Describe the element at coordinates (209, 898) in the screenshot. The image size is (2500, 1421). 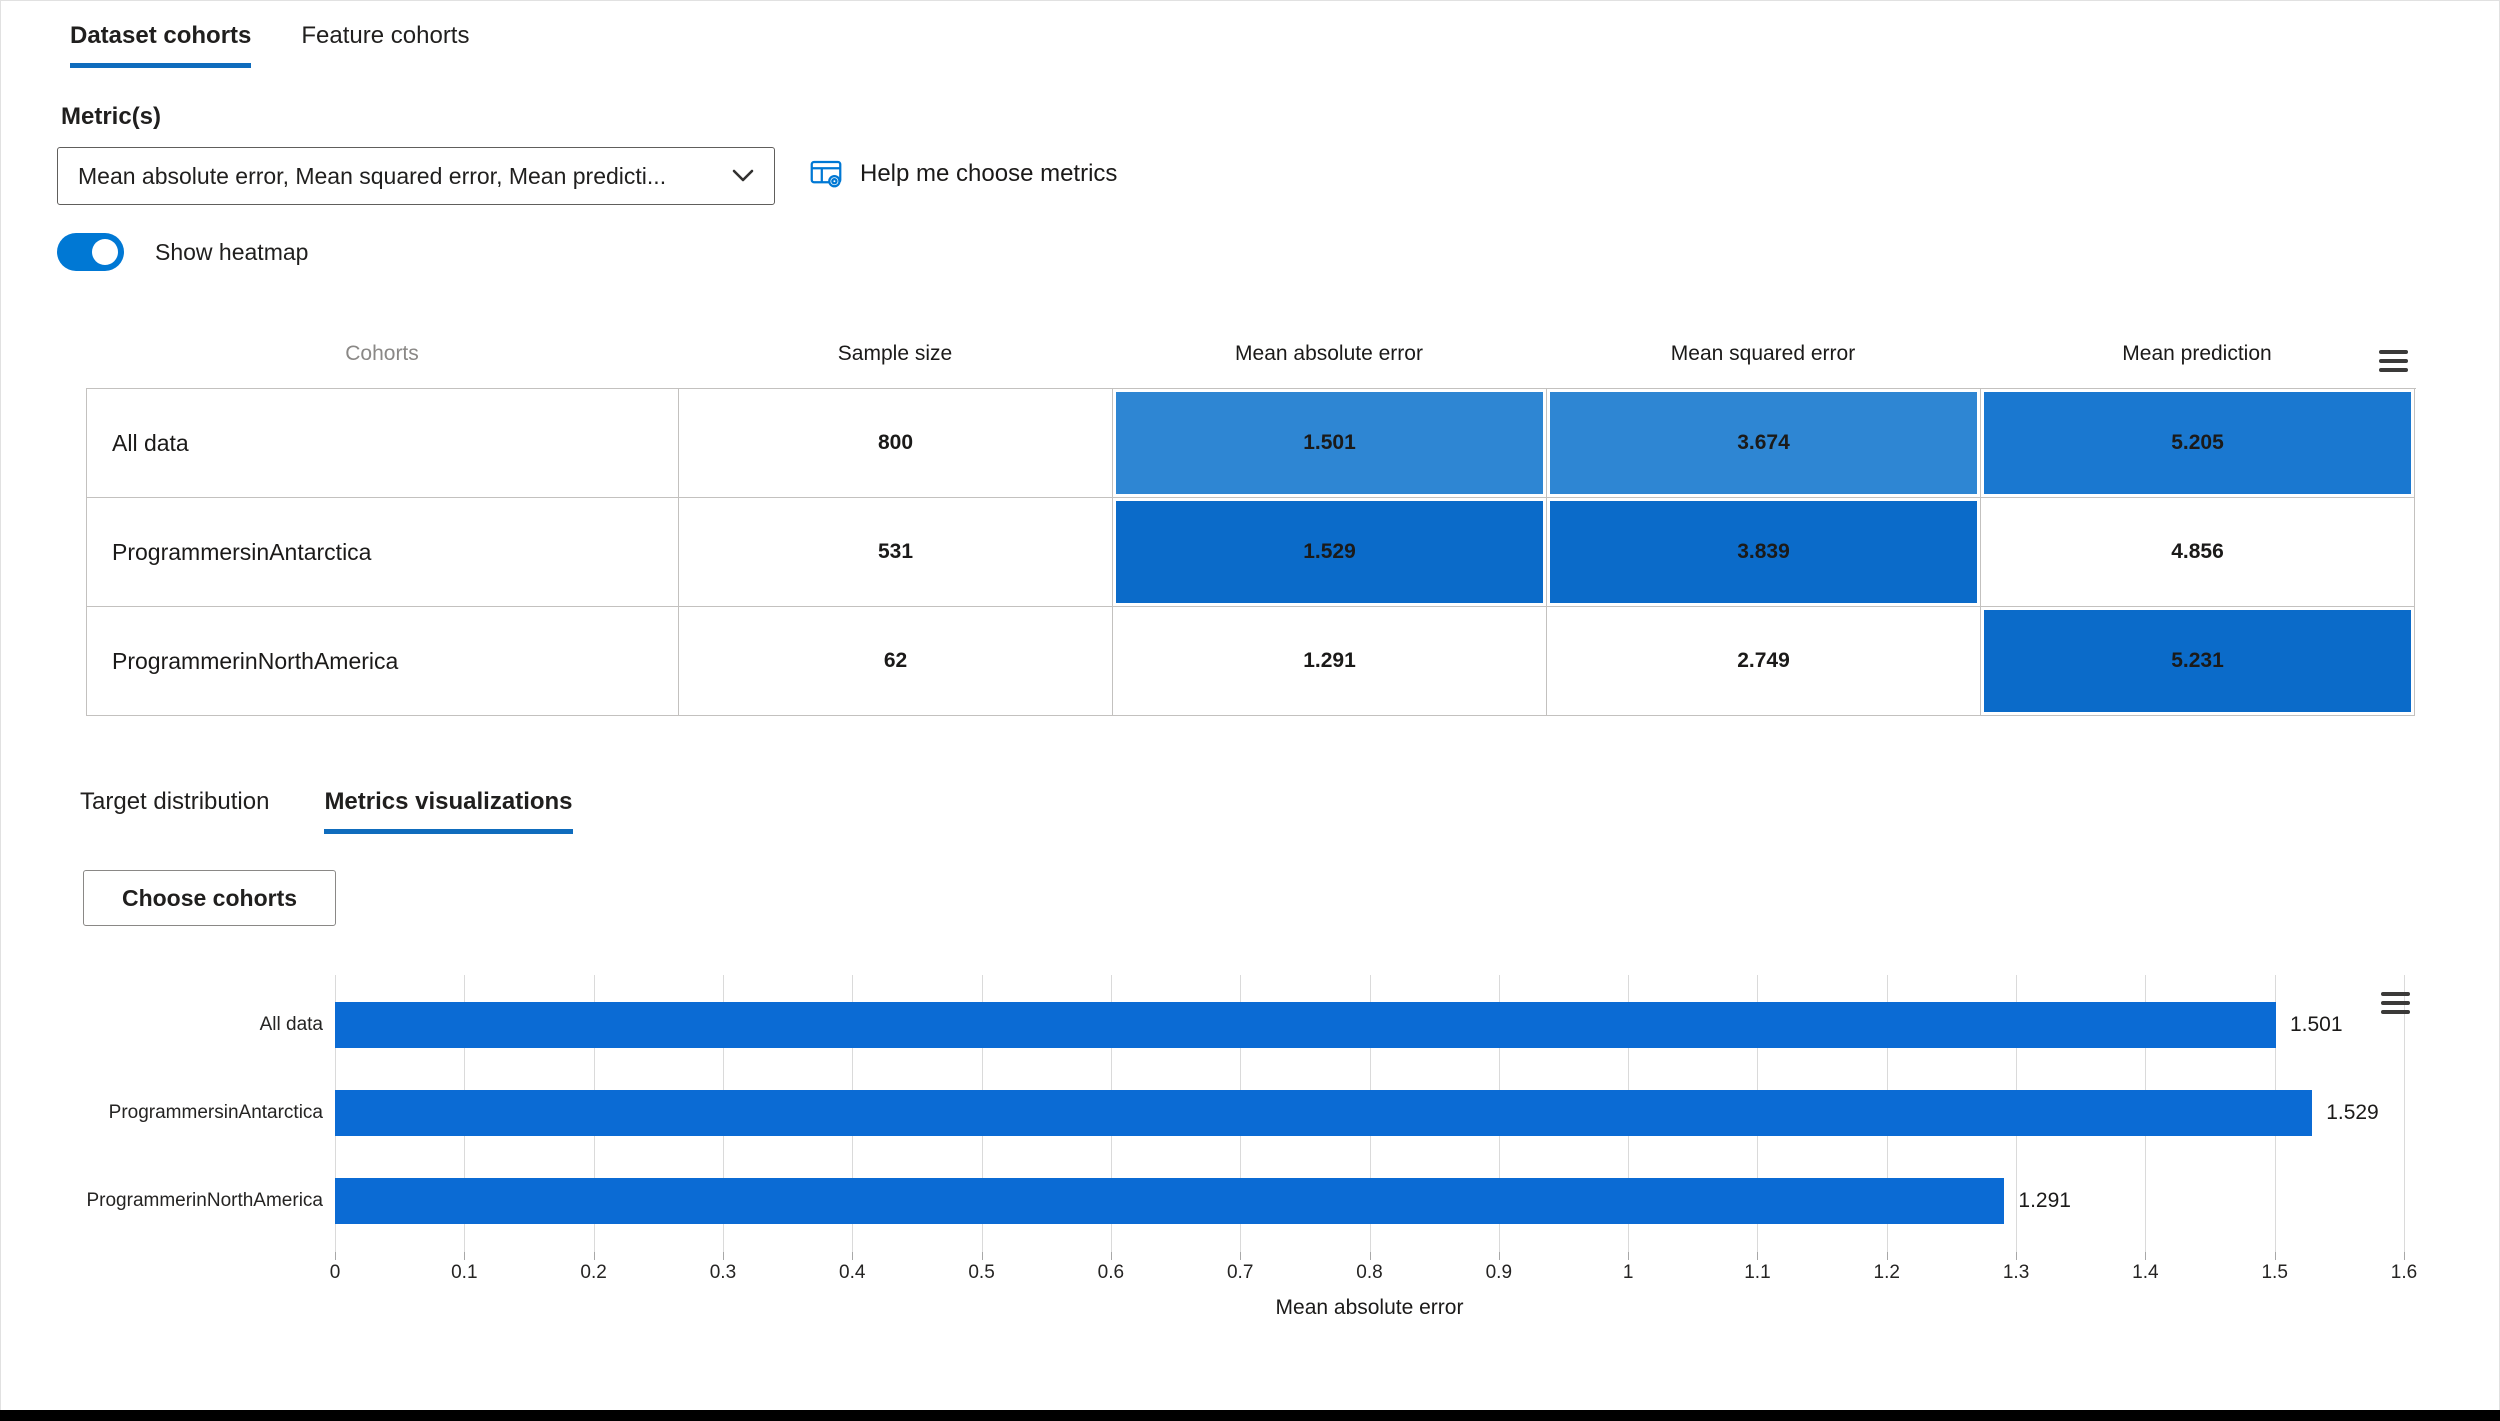
I see `choose-cohorts-button: Choose cohorts` at that location.